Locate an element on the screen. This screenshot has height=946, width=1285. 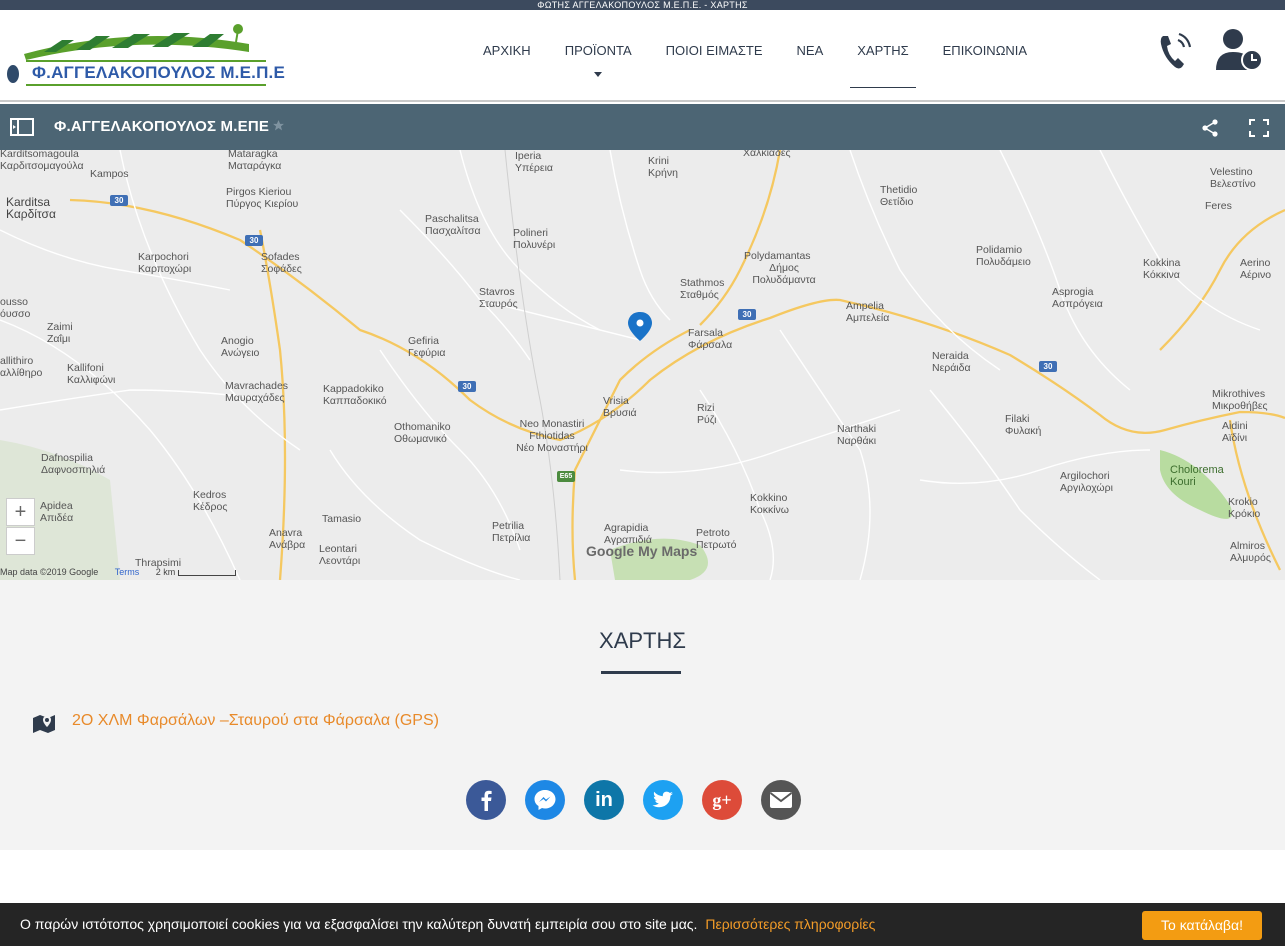
cookie-more-info-link: Περισσότερες πληροφορίες is located at coordinates (790, 924).